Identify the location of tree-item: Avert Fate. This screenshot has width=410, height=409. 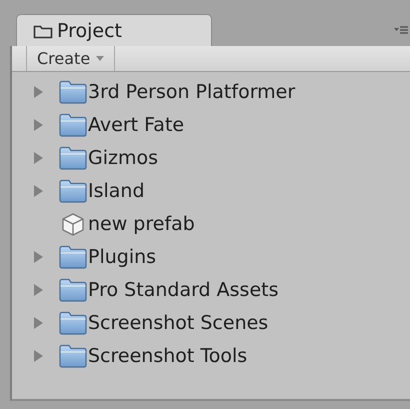
(136, 125).